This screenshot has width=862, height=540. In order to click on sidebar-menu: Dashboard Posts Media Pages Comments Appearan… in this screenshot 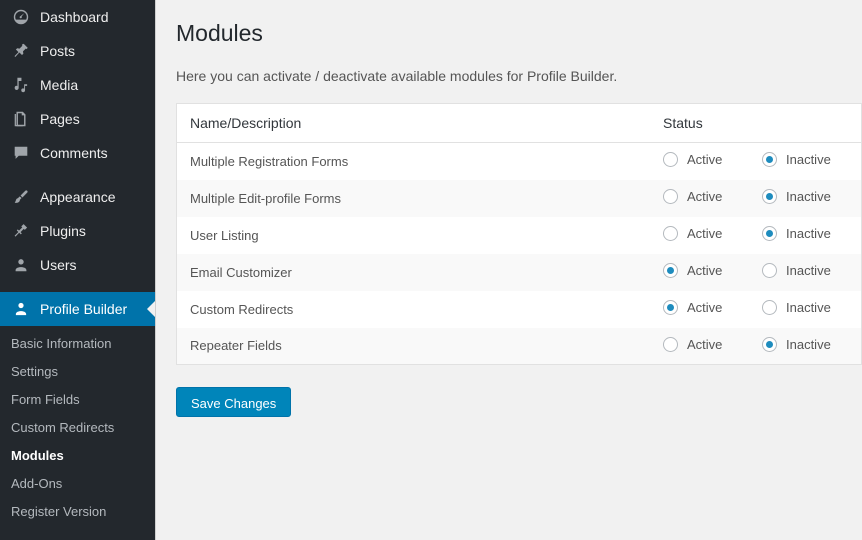, I will do `click(77, 163)`.